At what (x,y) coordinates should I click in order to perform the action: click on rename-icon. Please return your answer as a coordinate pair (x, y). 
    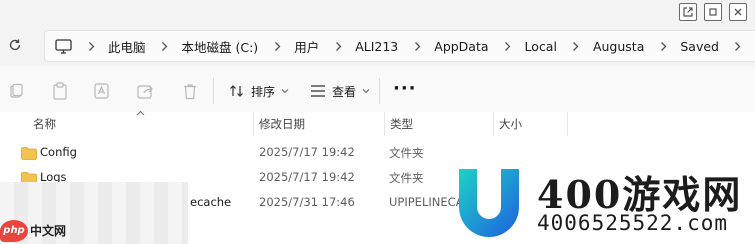
    Looking at the image, I should click on (103, 91).